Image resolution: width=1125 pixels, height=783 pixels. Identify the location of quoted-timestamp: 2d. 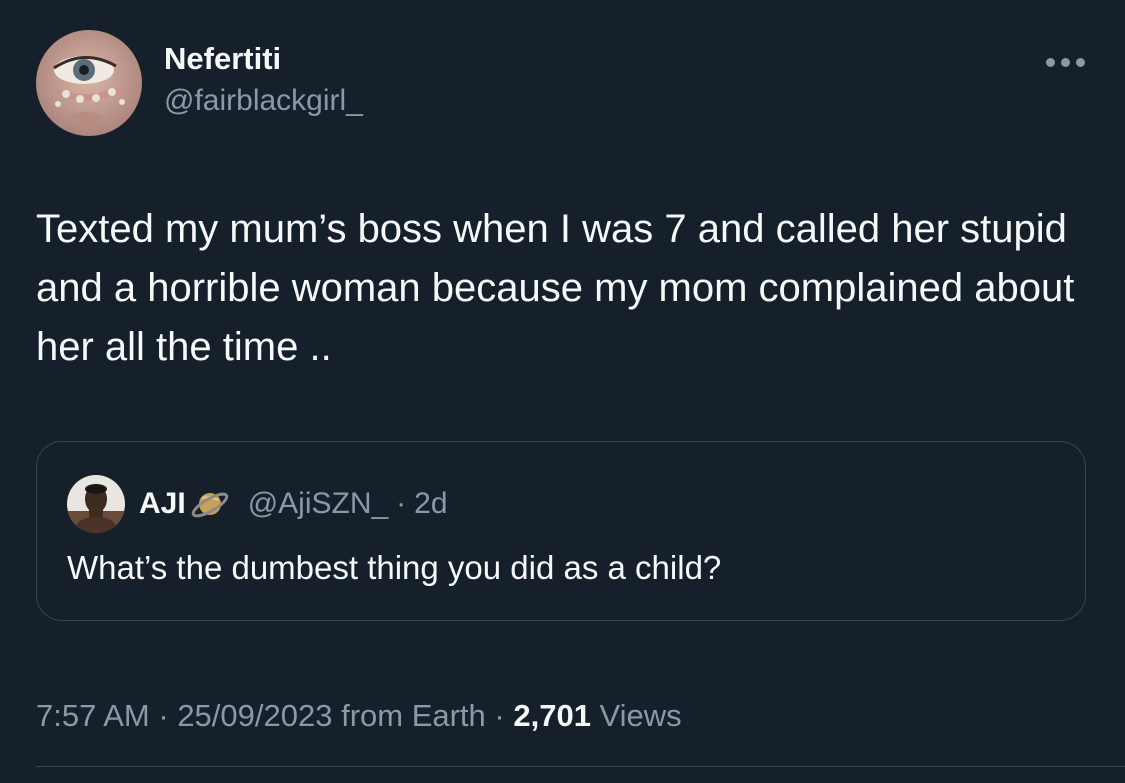
(431, 503).